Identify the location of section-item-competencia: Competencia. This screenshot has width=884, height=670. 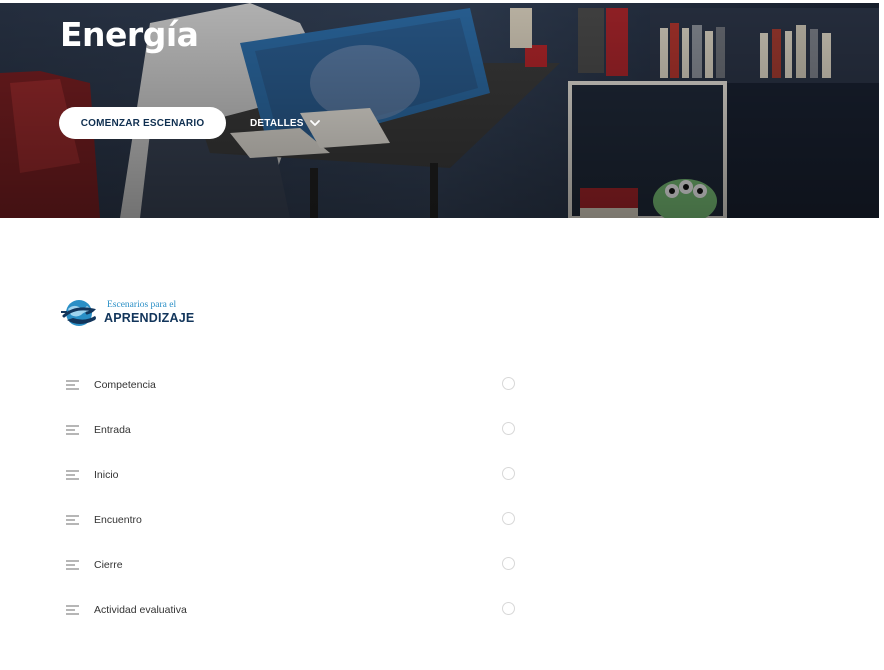
(293, 384).